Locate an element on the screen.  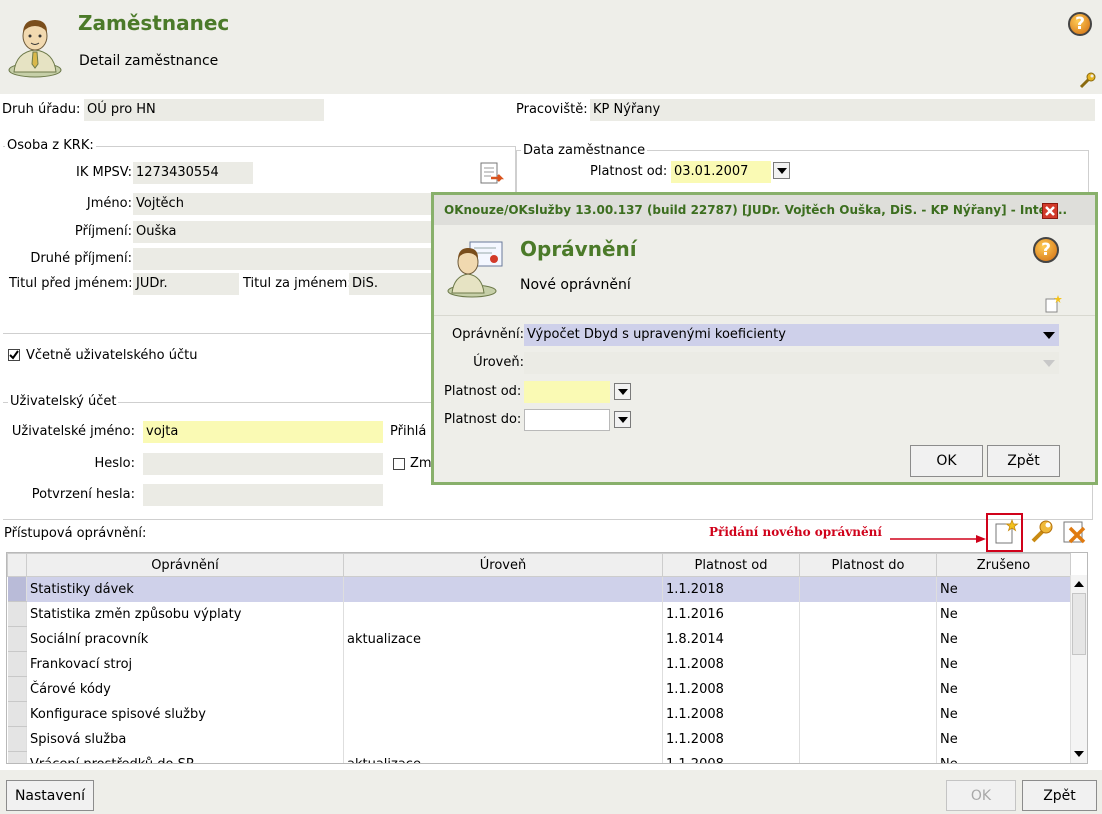
dialog-platnost-do-dropdown is located at coordinates (622, 419).